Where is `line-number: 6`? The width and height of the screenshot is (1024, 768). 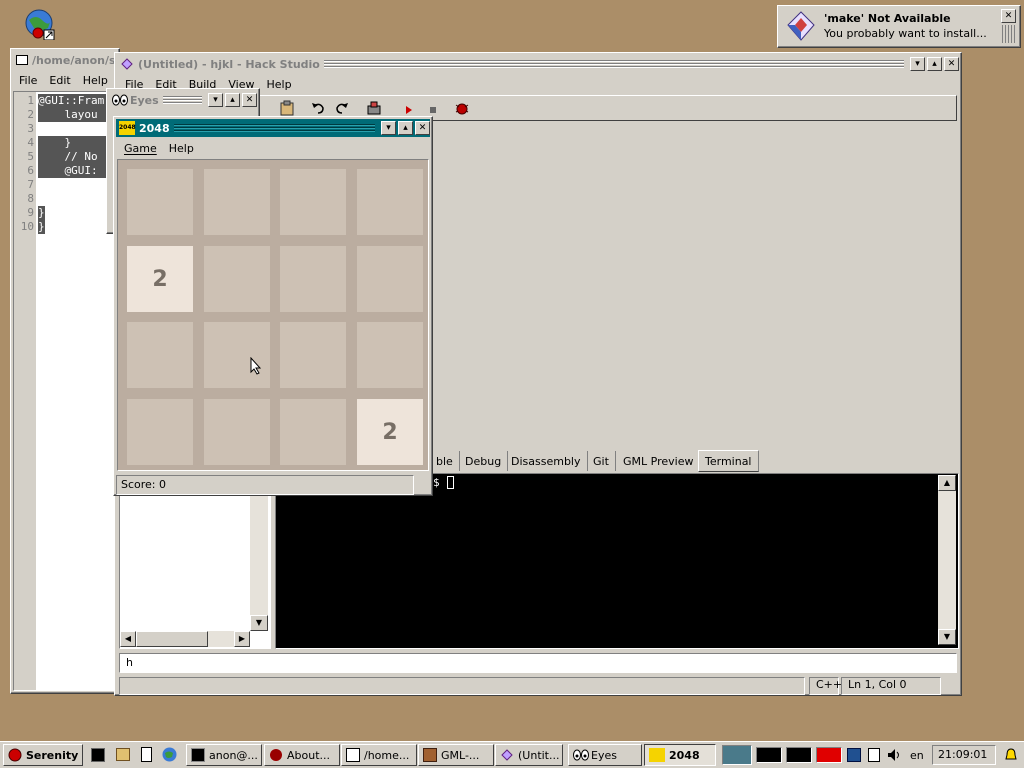 line-number: 6 is located at coordinates (30, 170).